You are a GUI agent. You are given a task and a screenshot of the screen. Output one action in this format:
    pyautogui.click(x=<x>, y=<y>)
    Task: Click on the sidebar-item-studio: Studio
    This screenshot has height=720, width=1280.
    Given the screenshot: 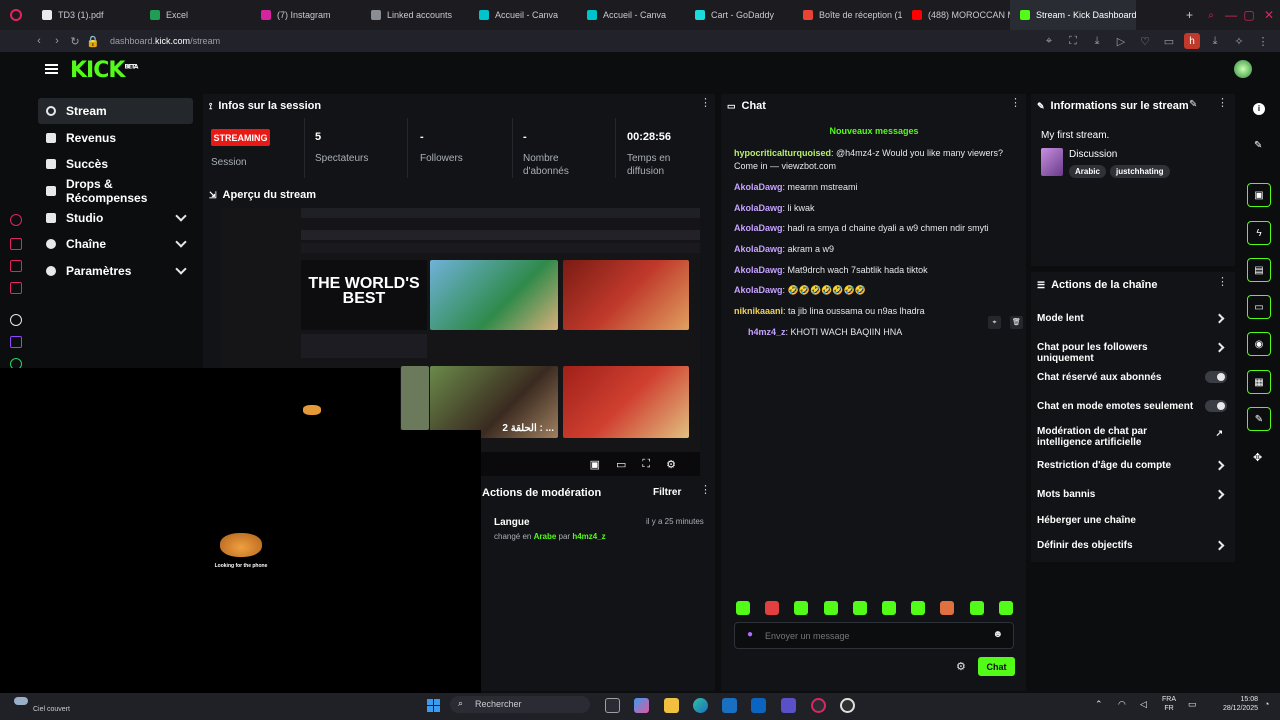 What is the action you would take?
    pyautogui.click(x=115, y=218)
    